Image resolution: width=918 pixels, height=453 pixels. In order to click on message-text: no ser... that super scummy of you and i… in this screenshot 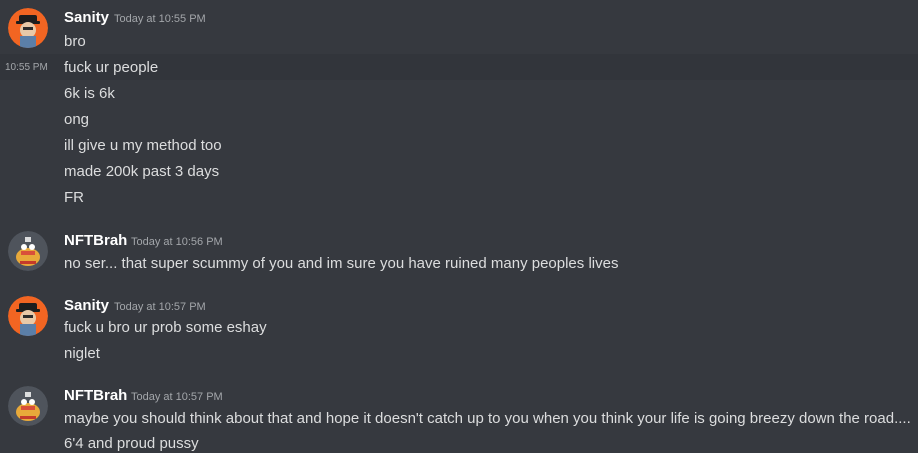, I will do `click(341, 263)`.